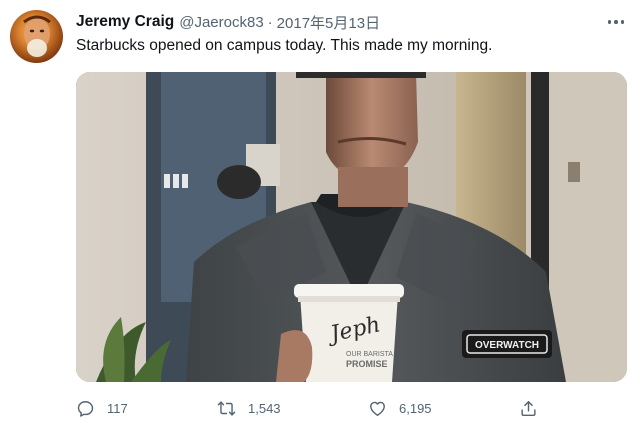 Image resolution: width=640 pixels, height=427 pixels. I want to click on more-options-button, so click(616, 22).